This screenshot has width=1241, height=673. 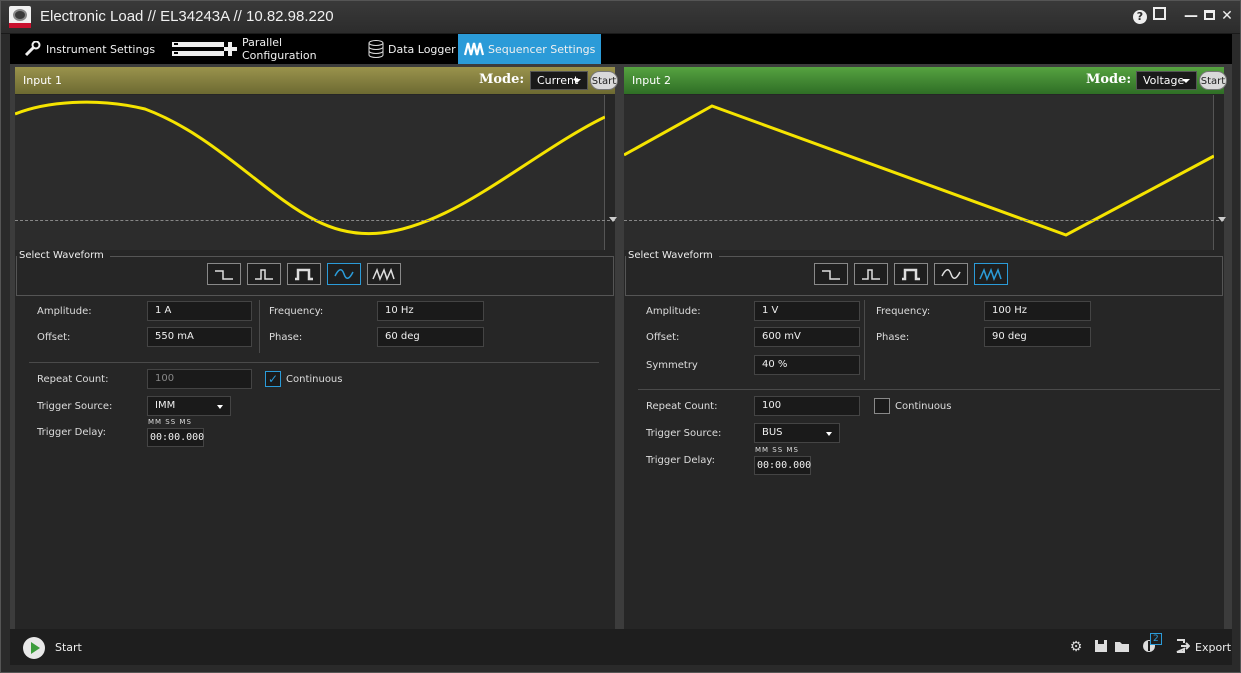 What do you see at coordinates (559, 80) in the screenshot?
I see `input1-mode-select: Current` at bounding box center [559, 80].